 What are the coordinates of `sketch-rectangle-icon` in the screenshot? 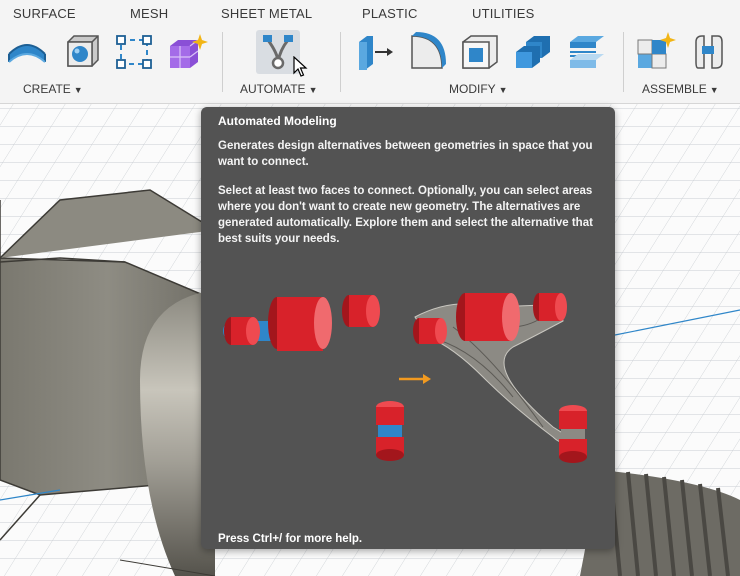 It's located at (134, 52).